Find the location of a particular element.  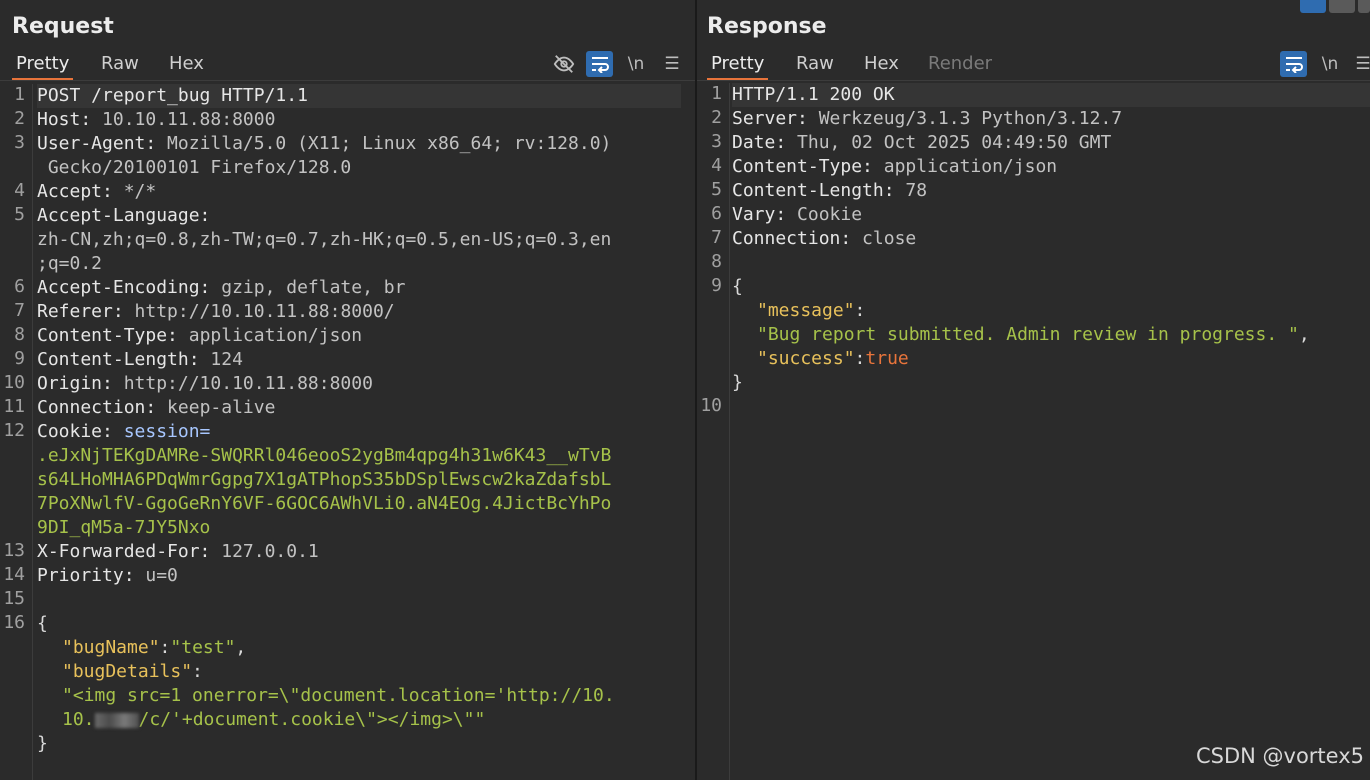

header-value: Cookie is located at coordinates (824, 214).